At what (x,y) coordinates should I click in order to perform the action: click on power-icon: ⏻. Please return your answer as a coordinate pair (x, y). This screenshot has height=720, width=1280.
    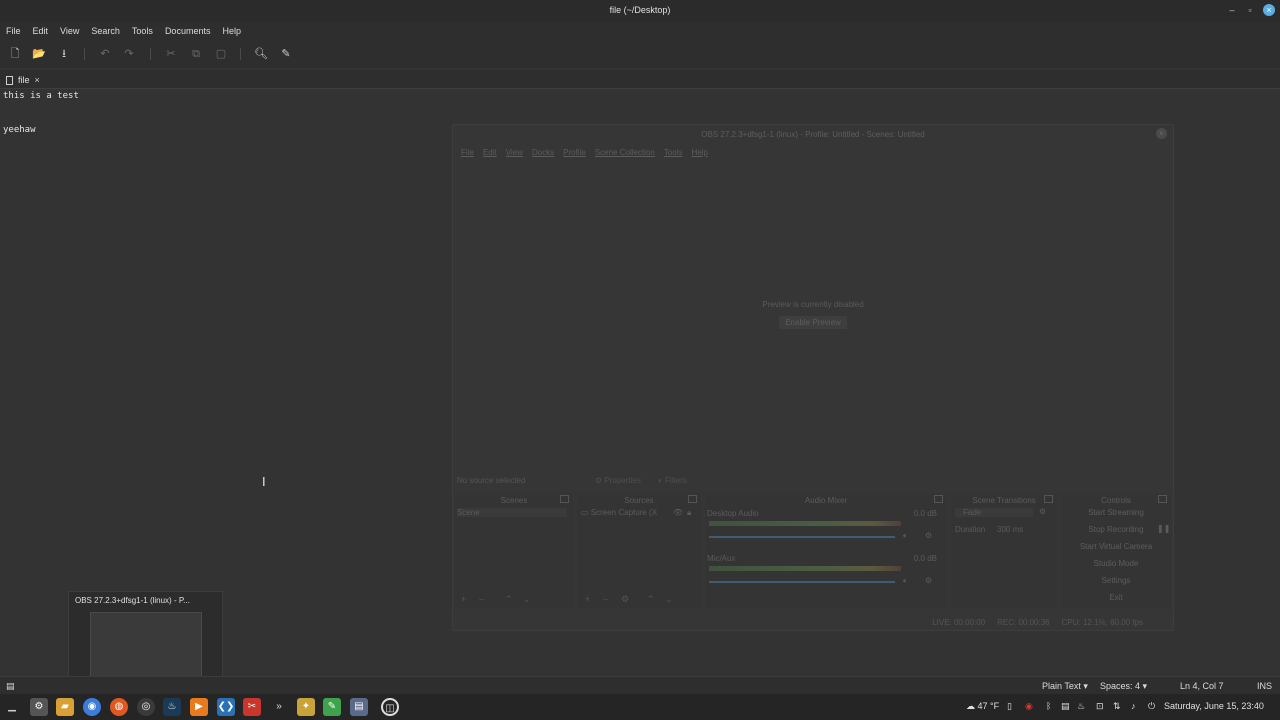
    Looking at the image, I should click on (1151, 706).